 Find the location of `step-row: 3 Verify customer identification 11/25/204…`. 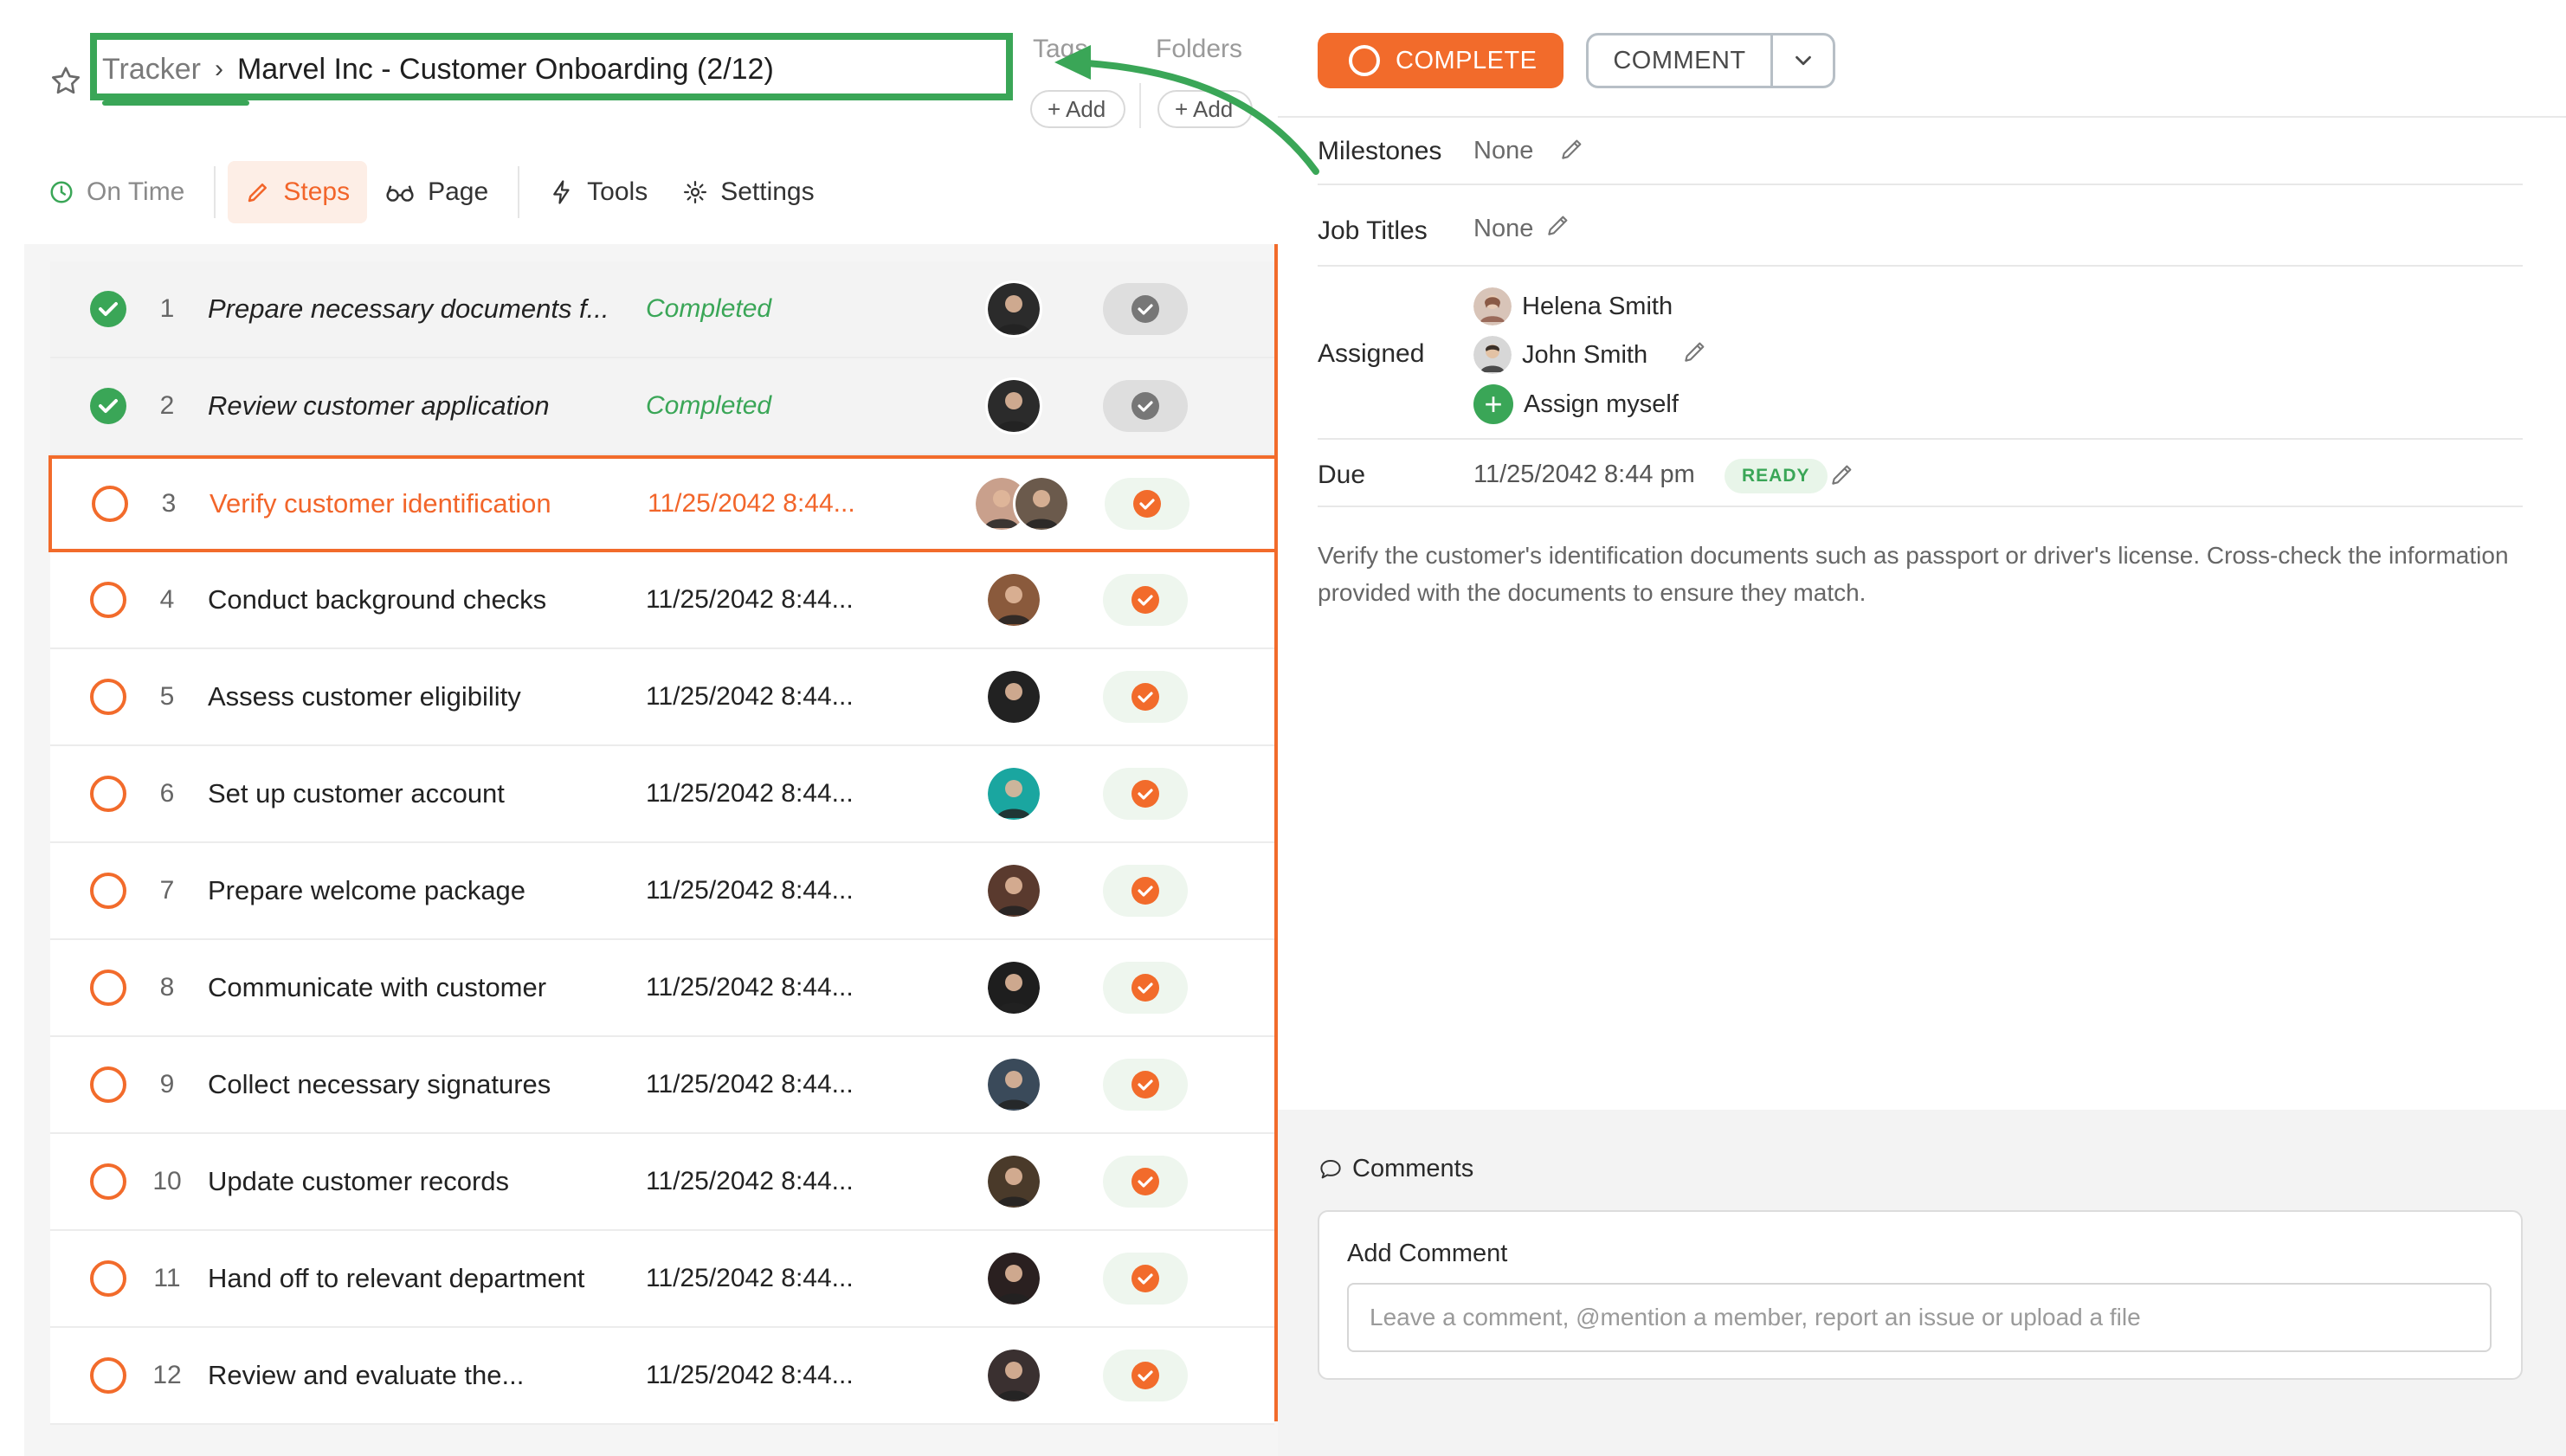

step-row: 3 Verify customer identification 11/25/204… is located at coordinates (663, 503).